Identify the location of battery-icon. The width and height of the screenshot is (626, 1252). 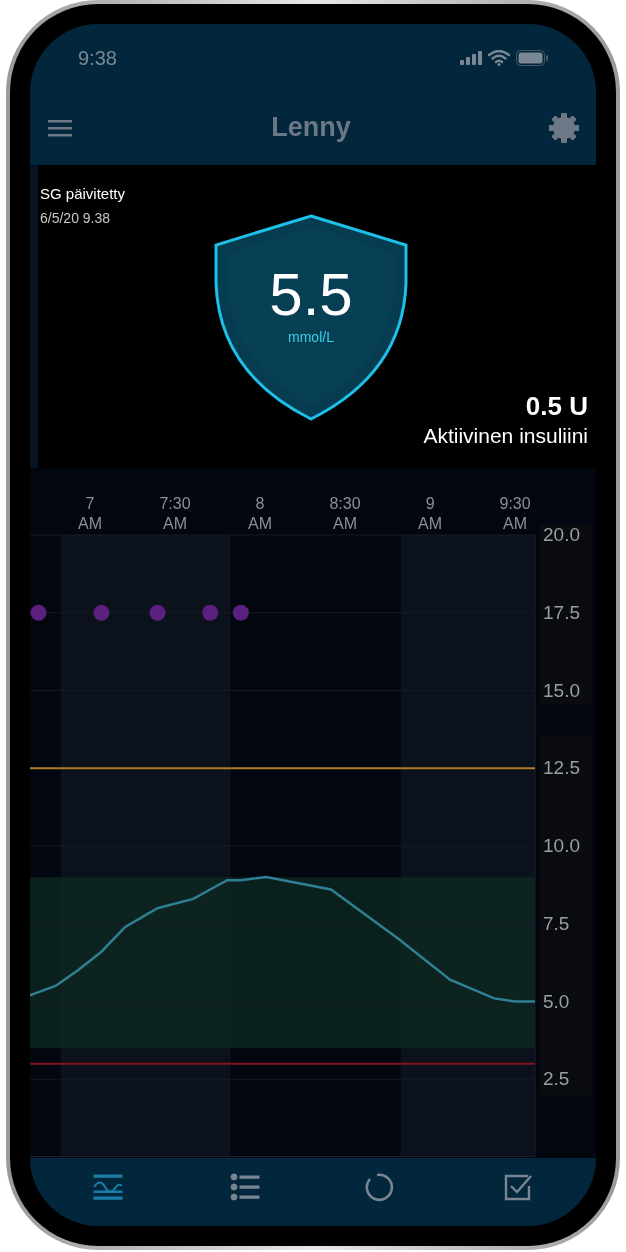
(532, 58).